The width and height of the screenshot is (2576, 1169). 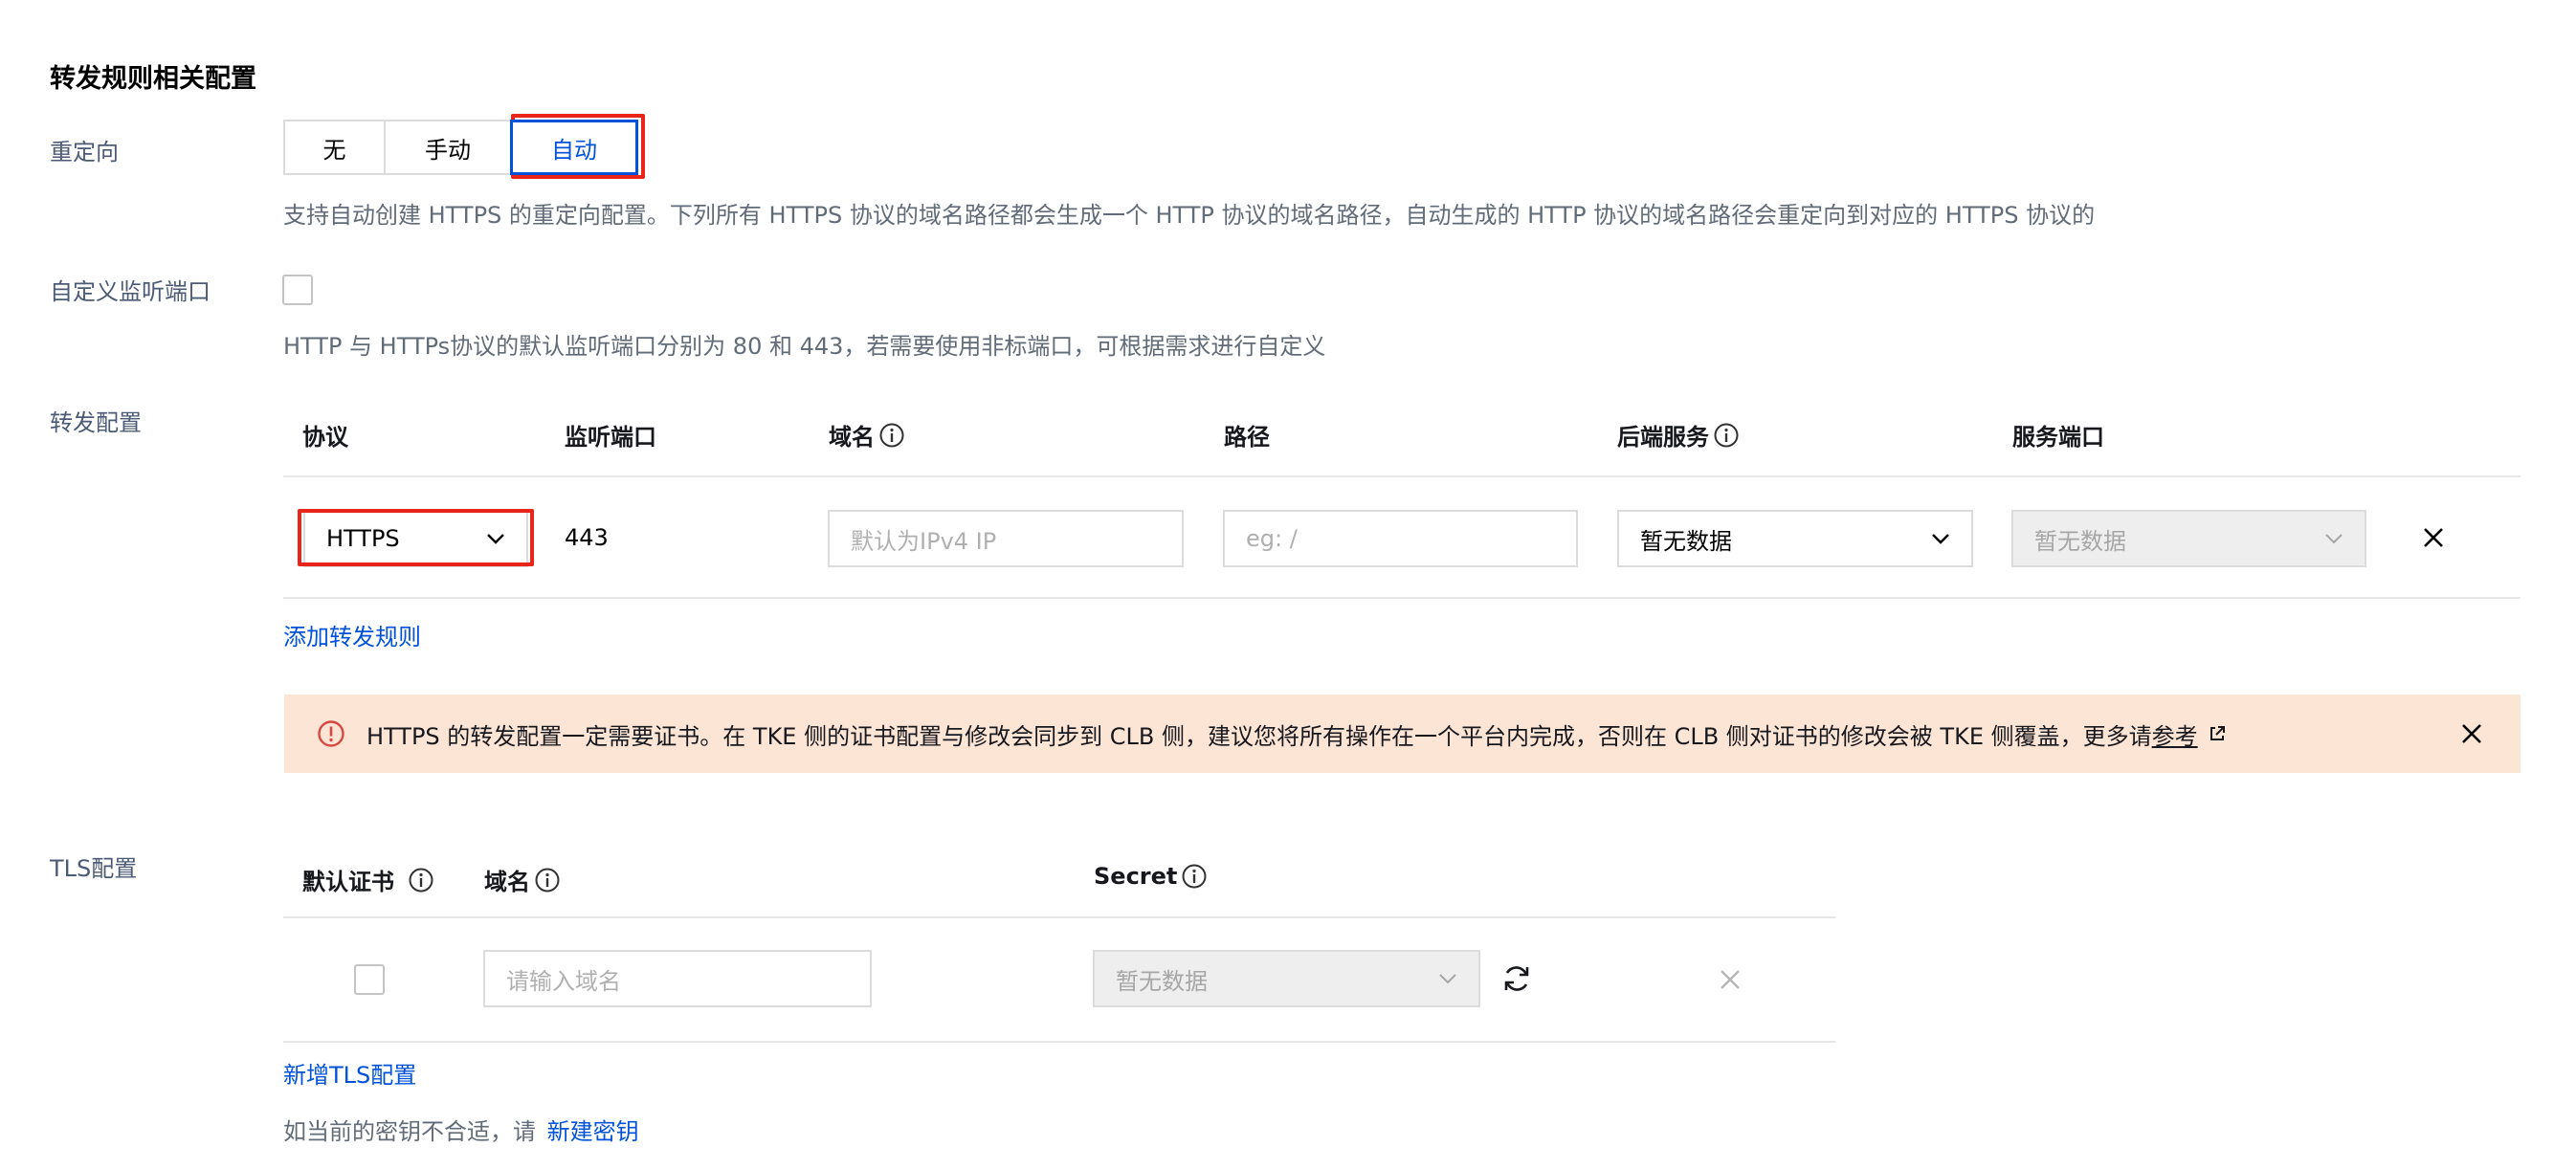 I want to click on default-cert-checkbox, so click(x=369, y=979).